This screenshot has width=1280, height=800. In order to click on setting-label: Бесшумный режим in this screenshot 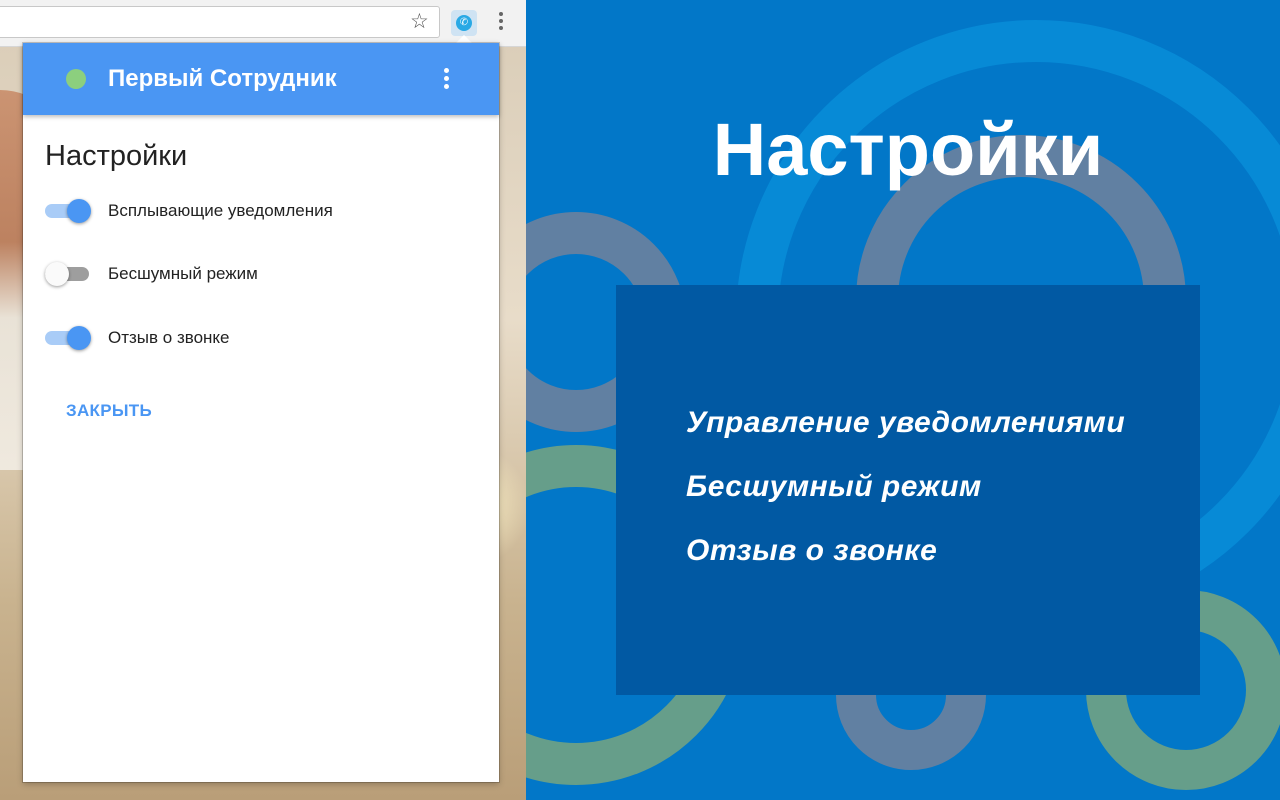, I will do `click(183, 273)`.